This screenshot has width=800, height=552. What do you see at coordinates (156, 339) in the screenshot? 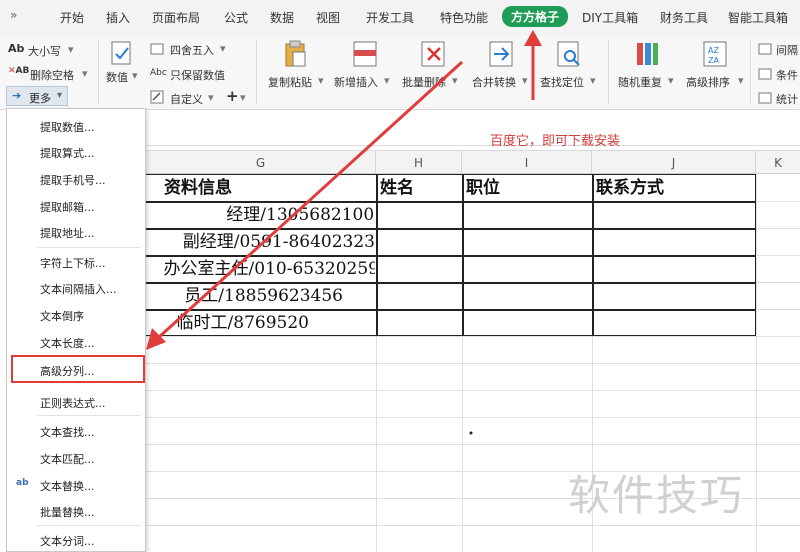
I see `arrow-diagonal-head` at bounding box center [156, 339].